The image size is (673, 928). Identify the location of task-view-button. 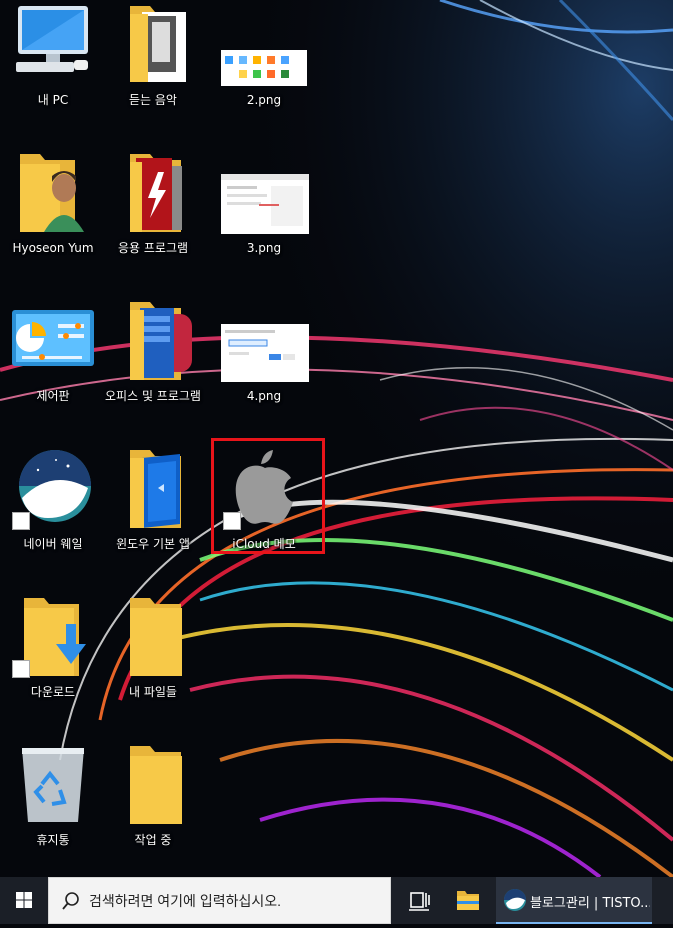
(420, 900).